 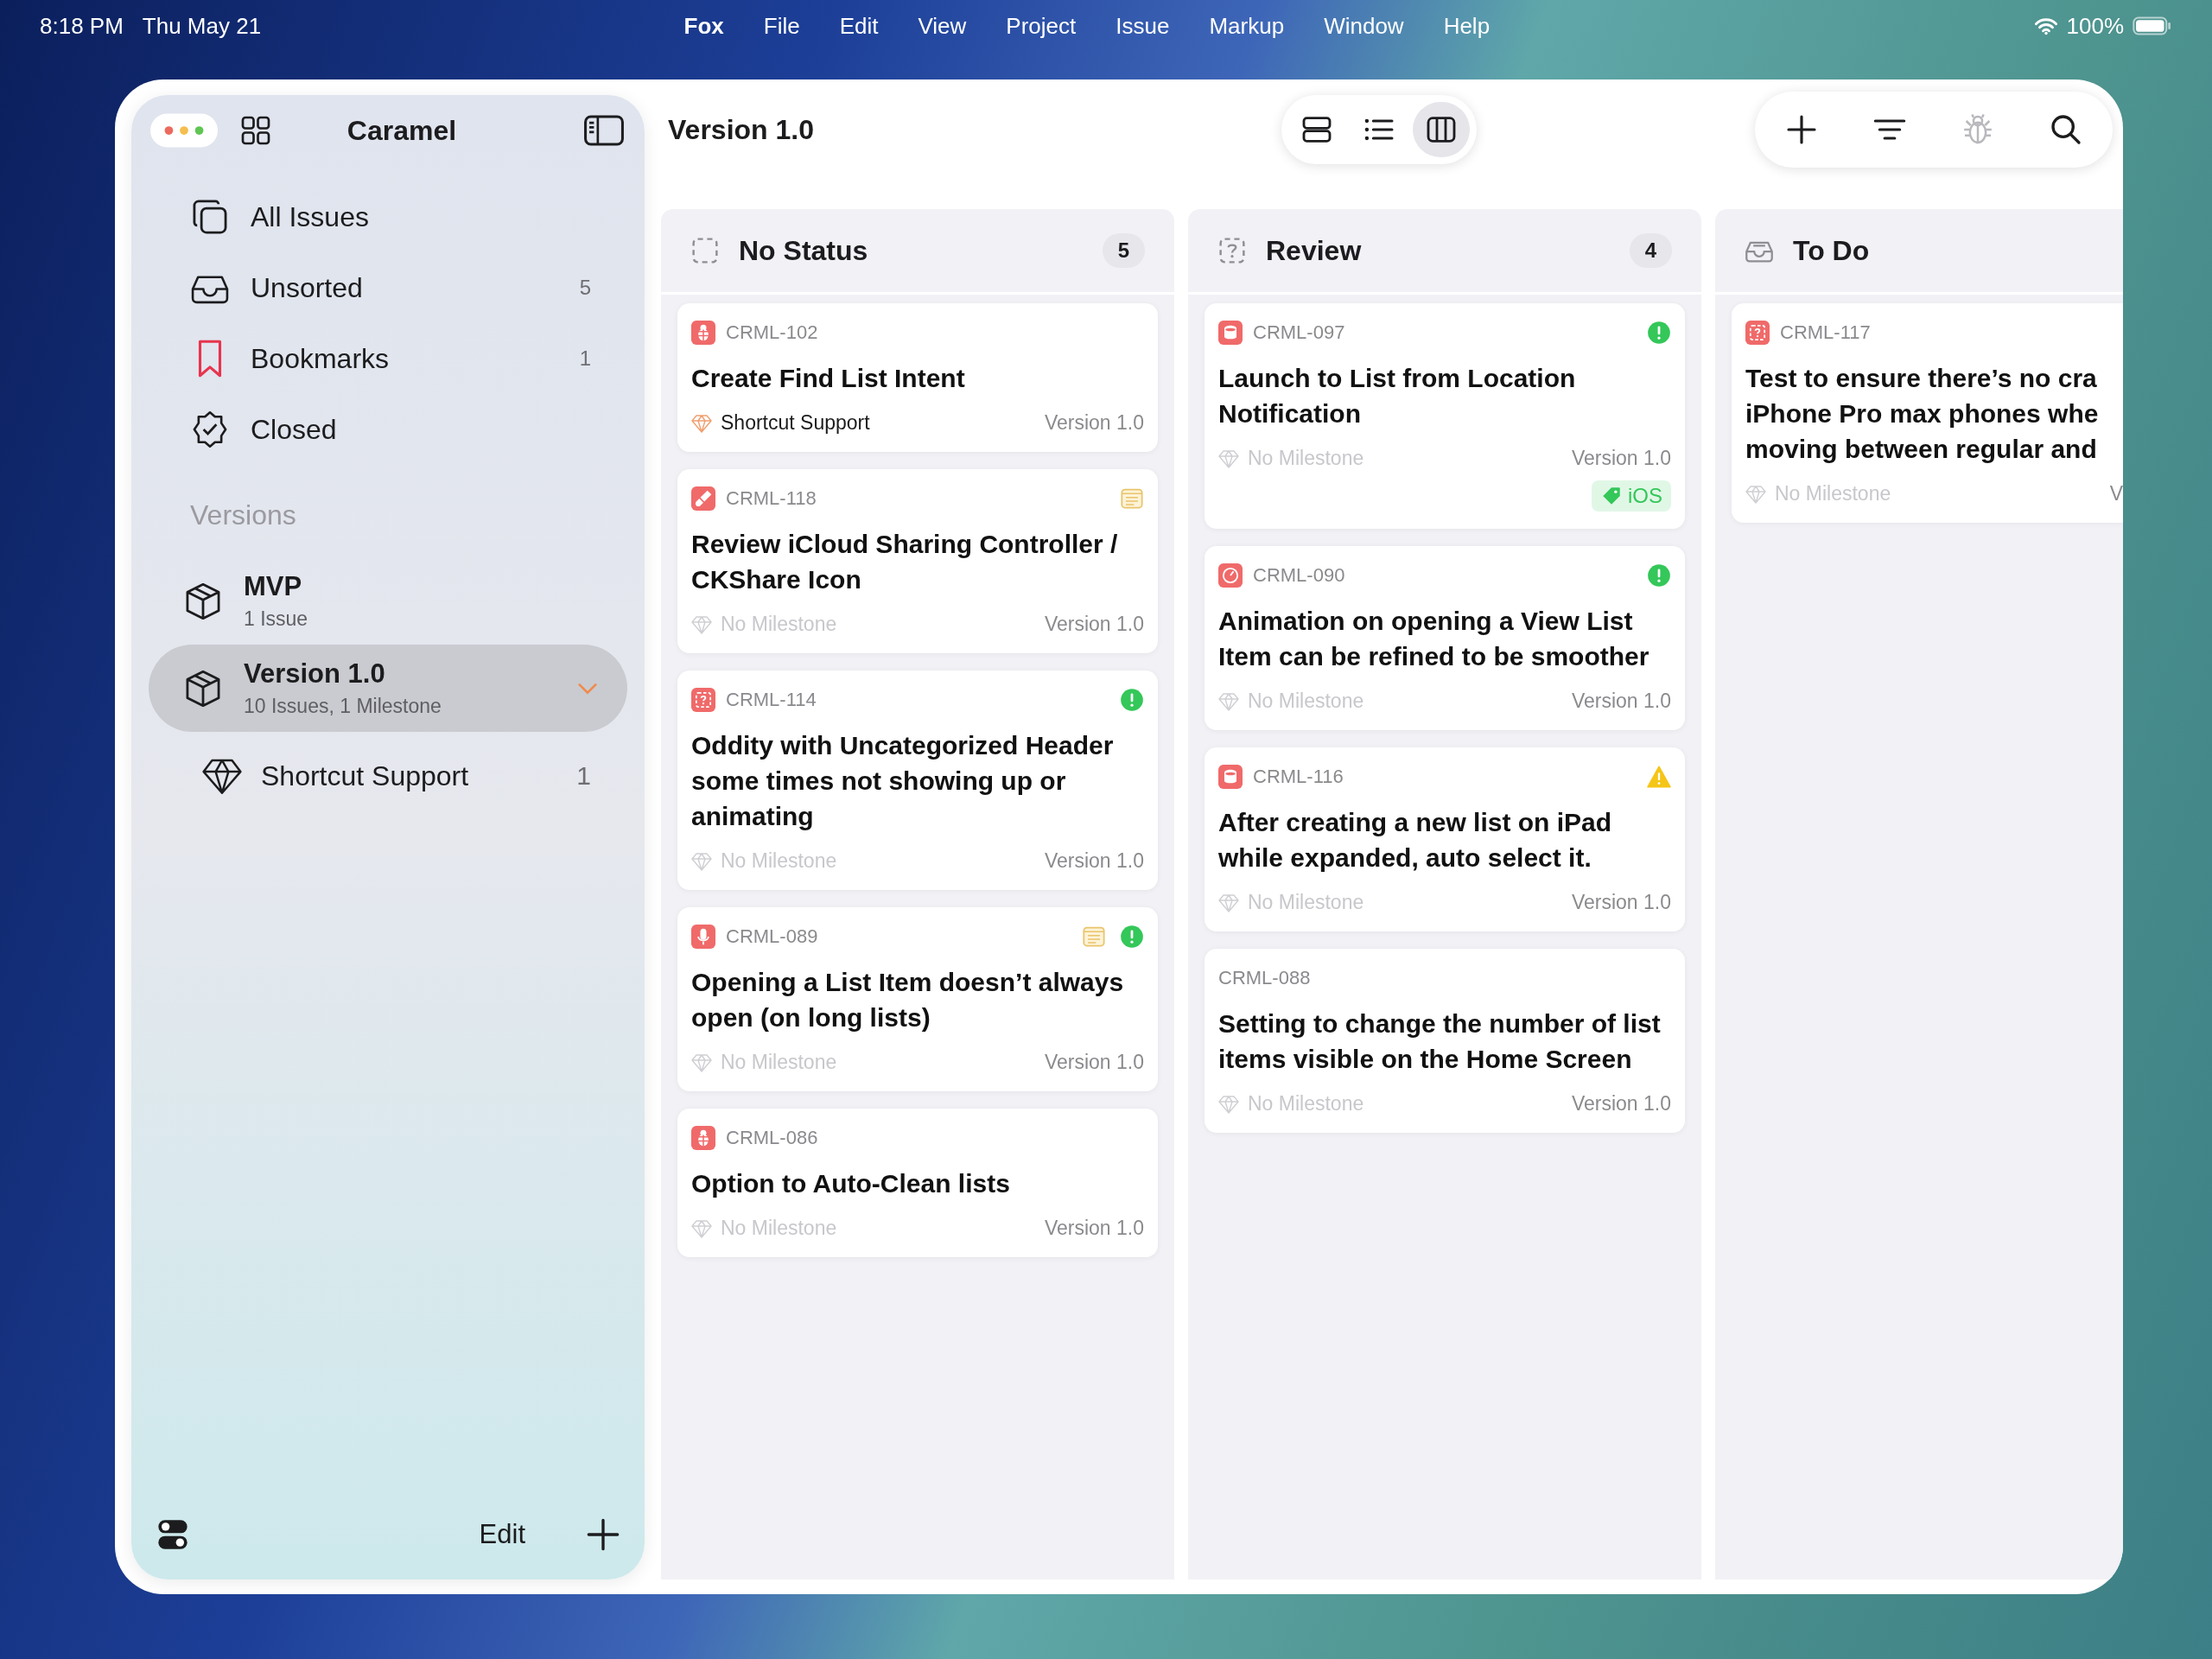 I want to click on toggles-icon, so click(x=173, y=1534).